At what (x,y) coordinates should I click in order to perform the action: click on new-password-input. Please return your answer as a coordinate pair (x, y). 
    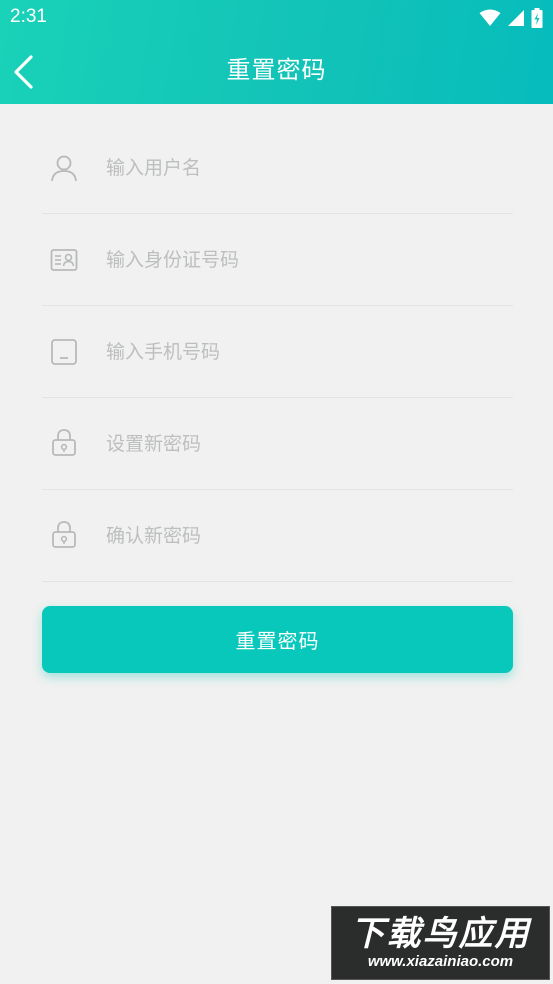
    Looking at the image, I should click on (301, 444).